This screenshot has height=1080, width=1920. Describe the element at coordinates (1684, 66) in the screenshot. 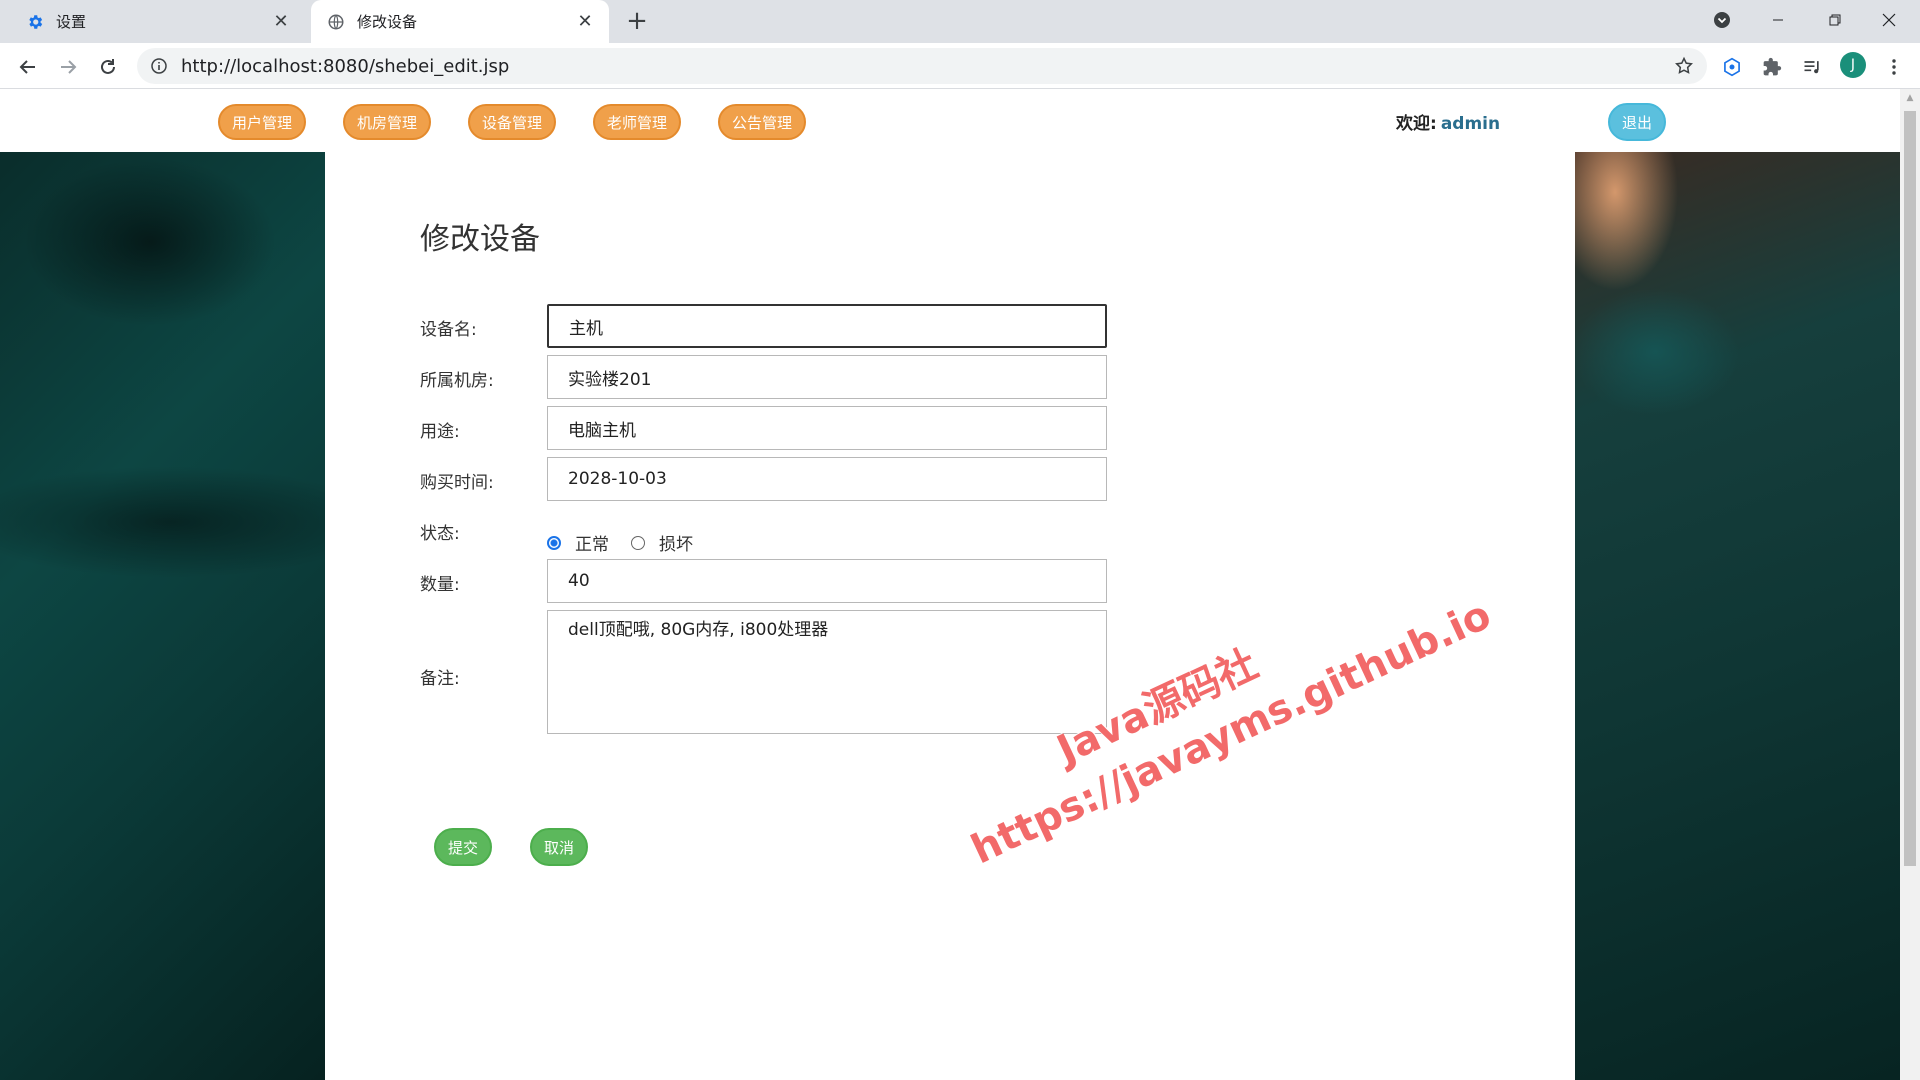

I see `bookmark-star-icon` at that location.